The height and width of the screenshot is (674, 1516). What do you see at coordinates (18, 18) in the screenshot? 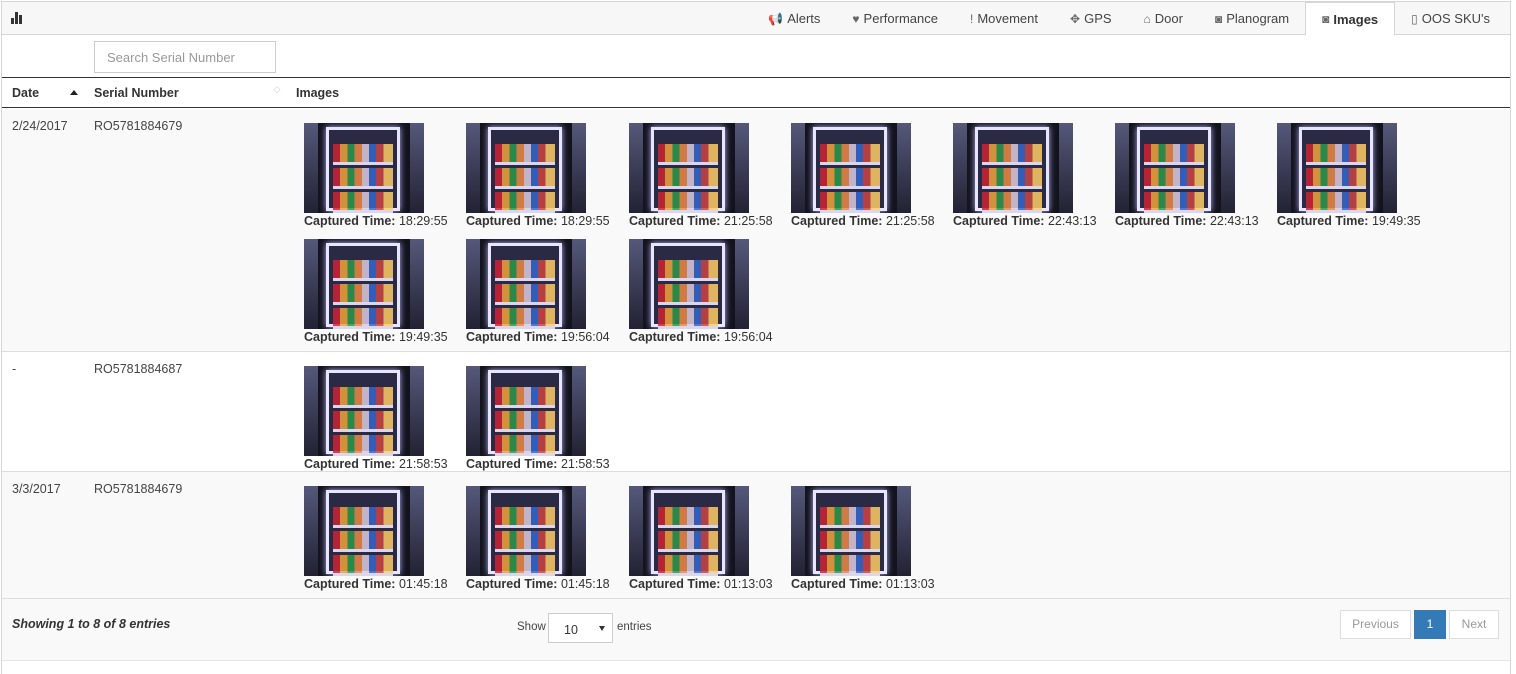
I see `bar-chart-icon` at bounding box center [18, 18].